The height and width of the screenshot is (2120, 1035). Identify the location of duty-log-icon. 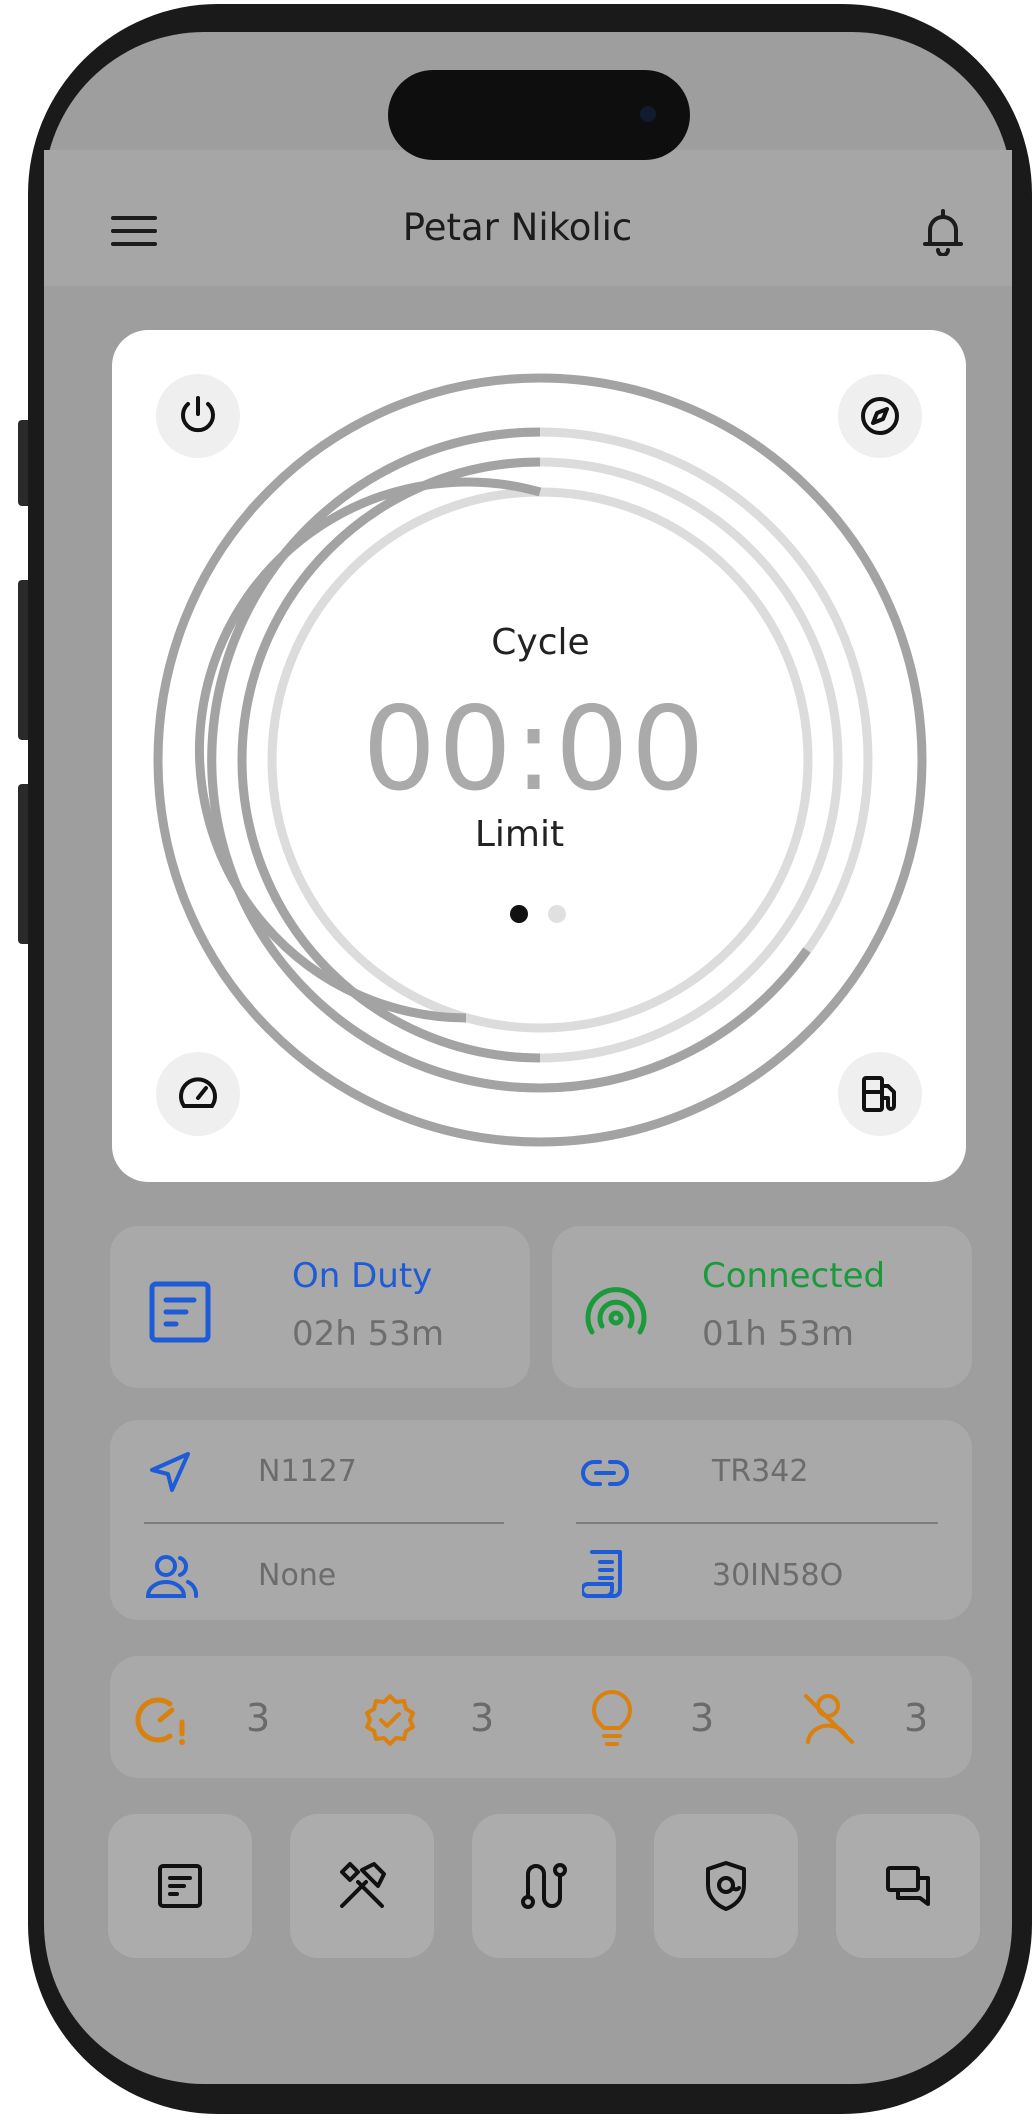
(180, 1312).